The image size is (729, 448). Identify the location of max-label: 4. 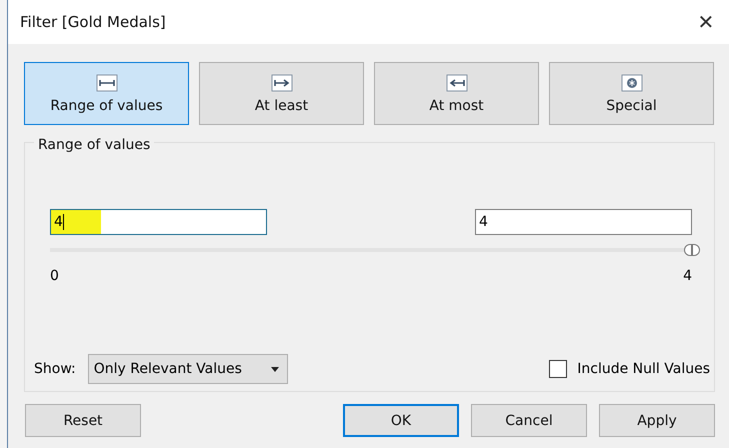
(687, 276).